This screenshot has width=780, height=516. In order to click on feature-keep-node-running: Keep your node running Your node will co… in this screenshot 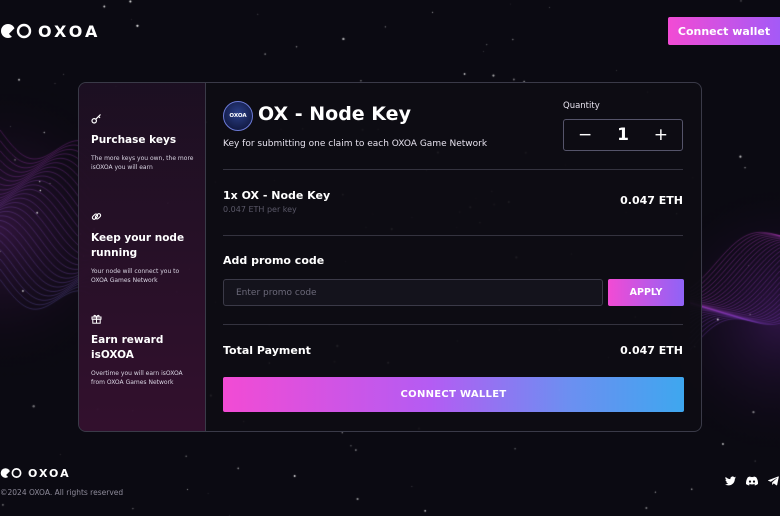, I will do `click(143, 248)`.